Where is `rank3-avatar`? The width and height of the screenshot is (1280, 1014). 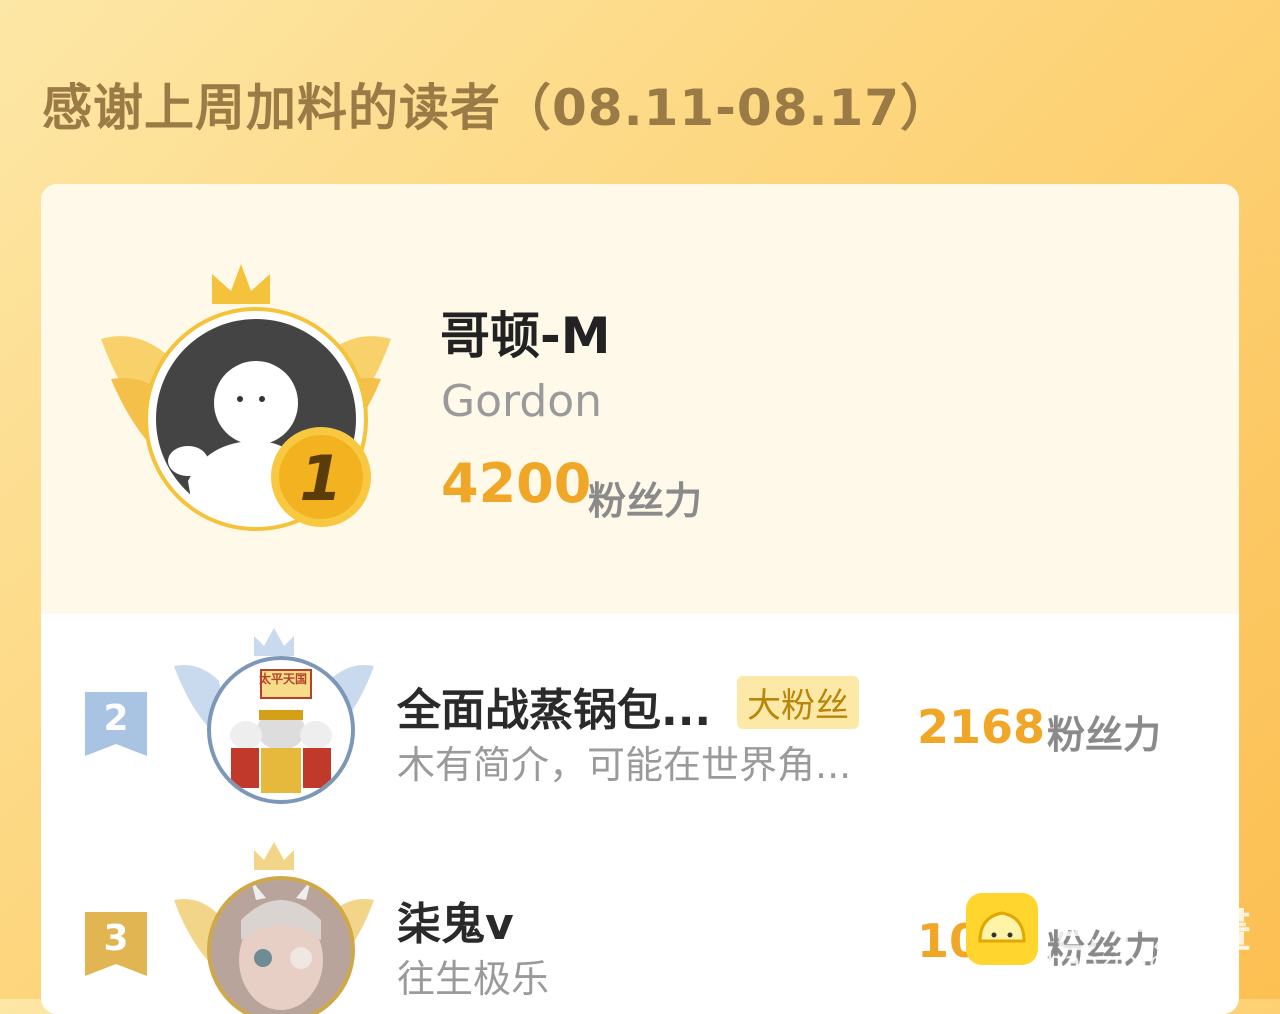
rank3-avatar is located at coordinates (281, 945).